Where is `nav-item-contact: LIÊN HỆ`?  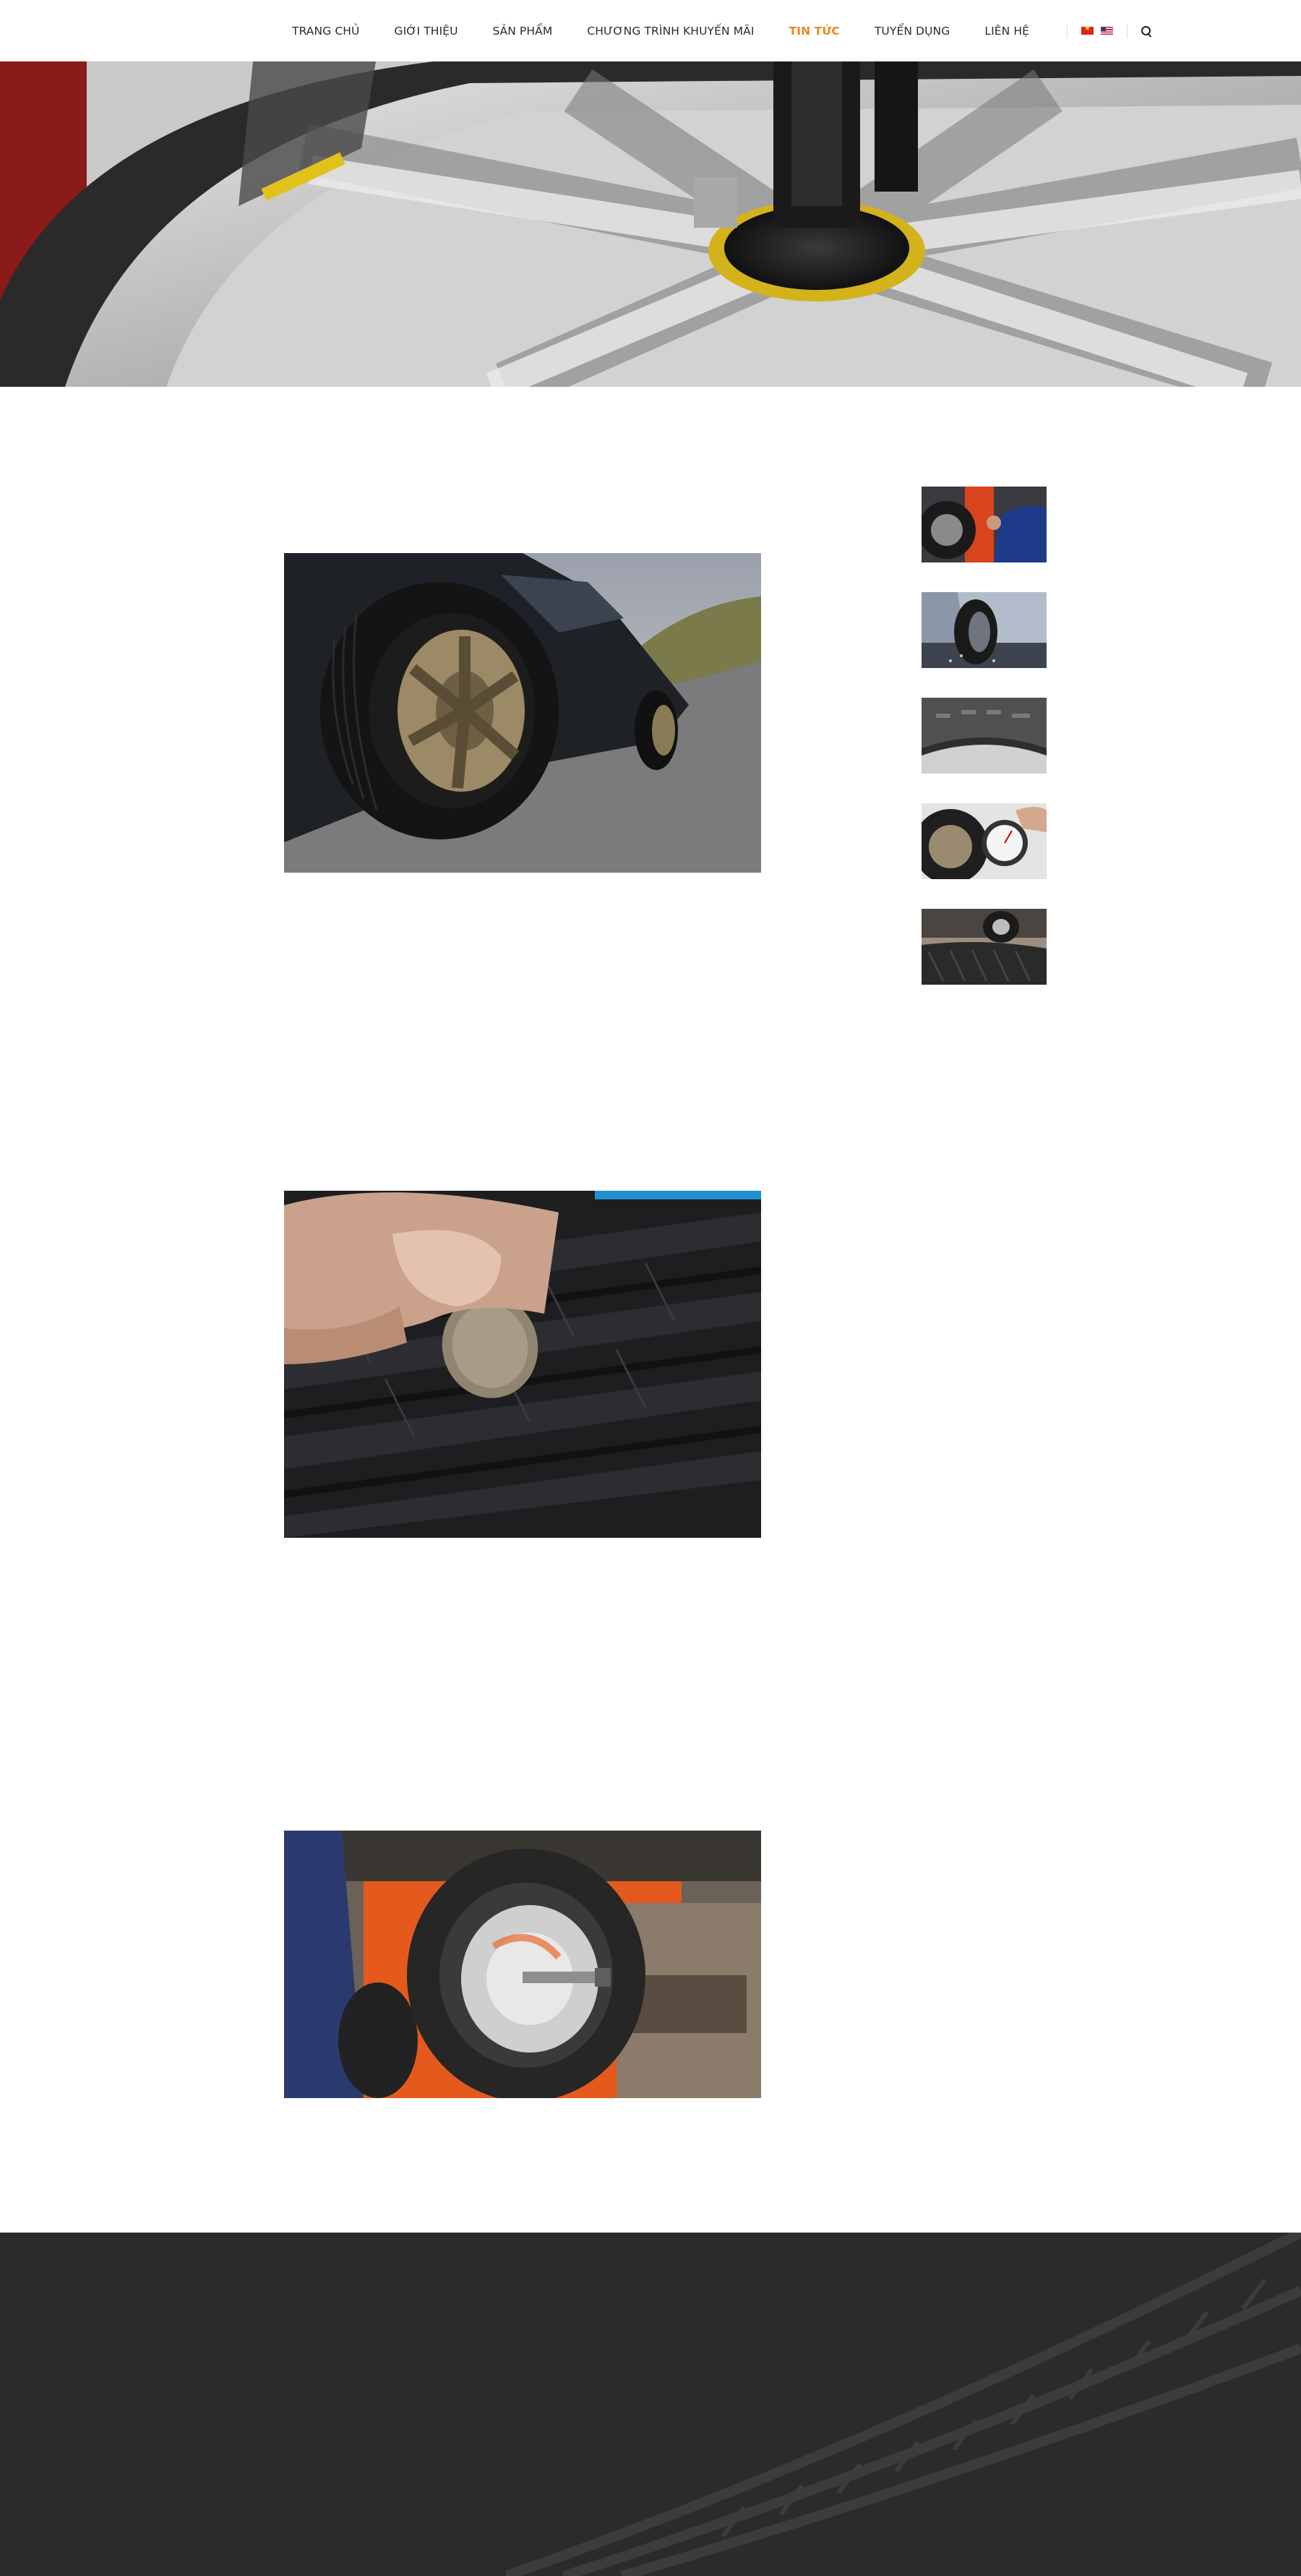 nav-item-contact: LIÊN HỆ is located at coordinates (1006, 31).